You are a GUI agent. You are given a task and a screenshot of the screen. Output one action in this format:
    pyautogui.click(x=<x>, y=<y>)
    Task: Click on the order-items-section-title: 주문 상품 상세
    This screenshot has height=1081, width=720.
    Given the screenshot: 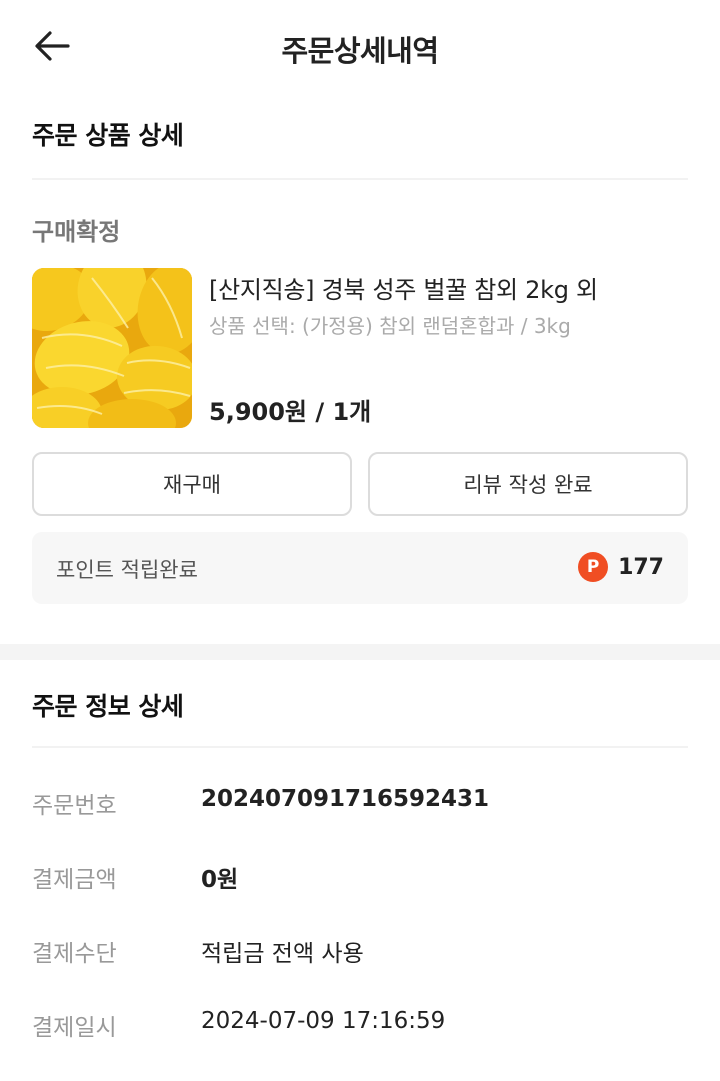 What is the action you would take?
    pyautogui.click(x=108, y=135)
    